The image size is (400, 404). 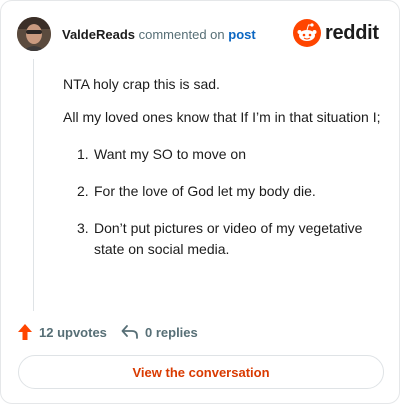 What do you see at coordinates (83, 228) in the screenshot?
I see `list-number: 3.` at bounding box center [83, 228].